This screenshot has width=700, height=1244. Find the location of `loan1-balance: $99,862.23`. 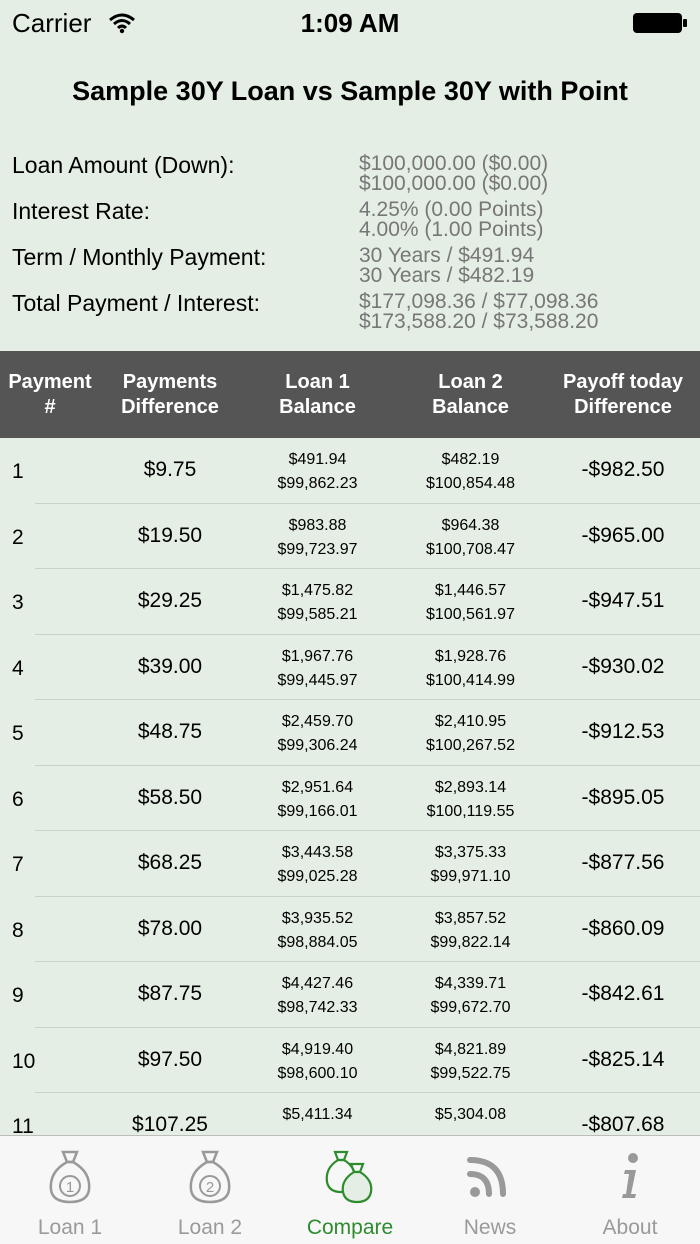

loan1-balance: $99,862.23 is located at coordinates (317, 483).